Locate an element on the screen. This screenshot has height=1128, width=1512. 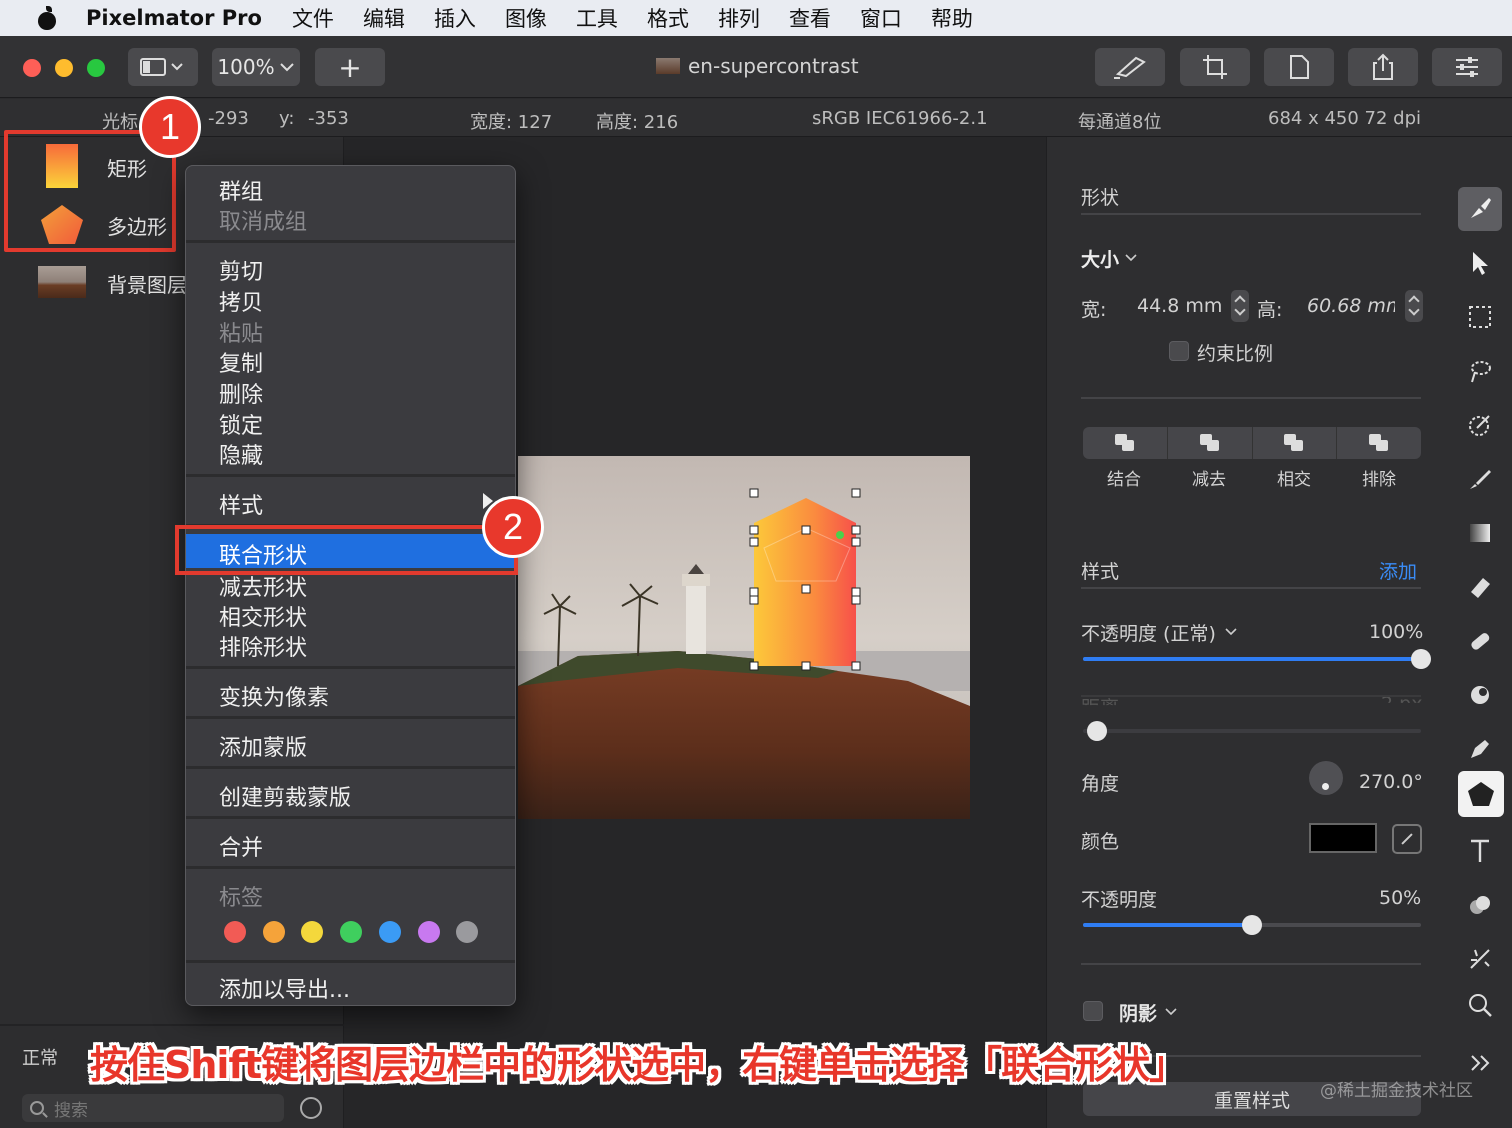
minimize-window-button is located at coordinates (64, 68).